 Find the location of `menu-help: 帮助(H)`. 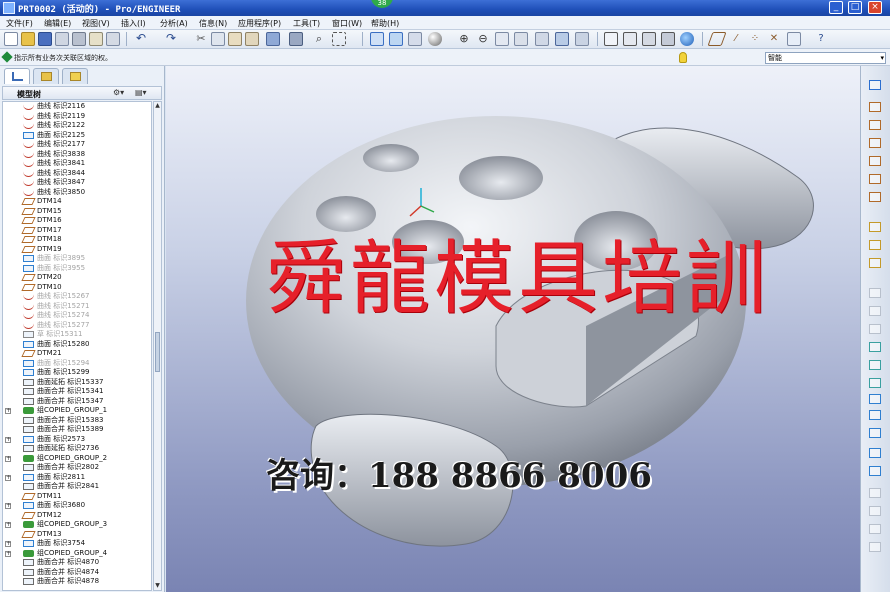

menu-help: 帮助(H) is located at coordinates (385, 23).